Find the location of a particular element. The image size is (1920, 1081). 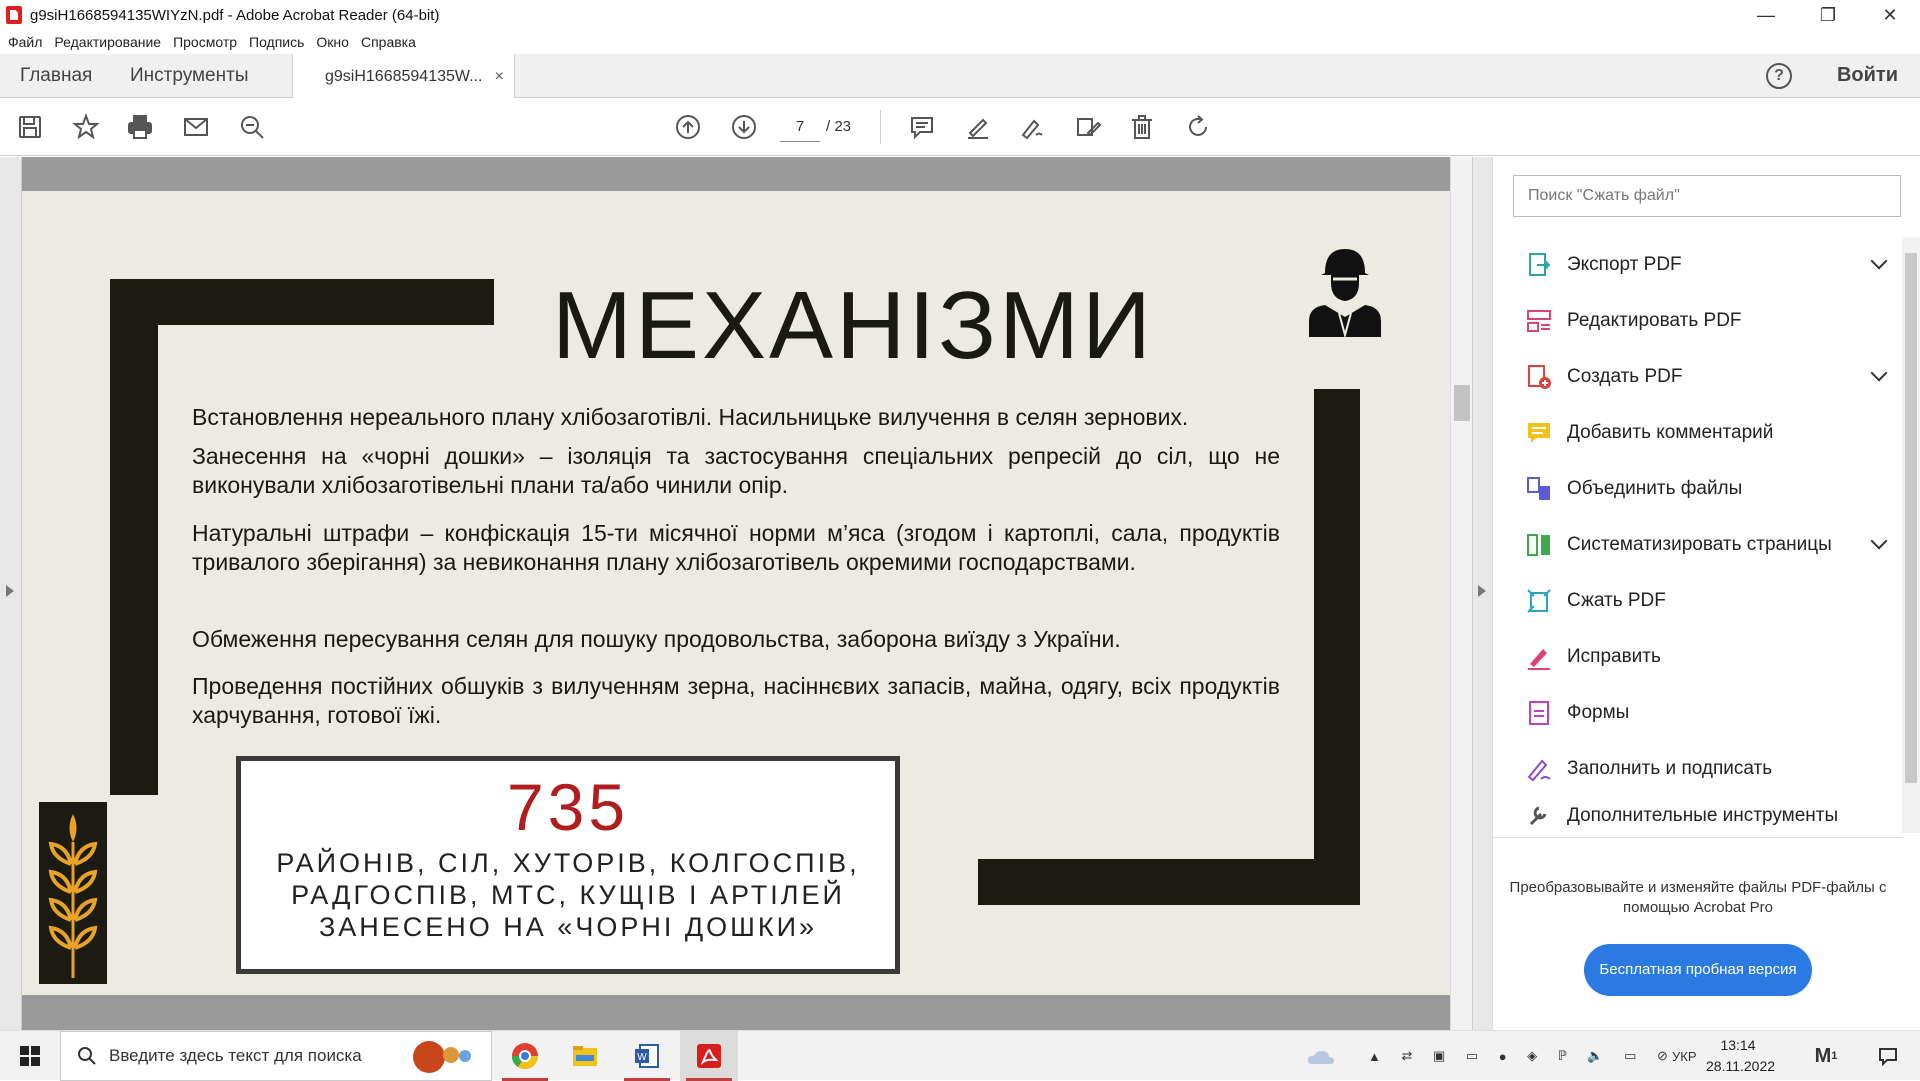

signin-button: Войти is located at coordinates (1867, 75).